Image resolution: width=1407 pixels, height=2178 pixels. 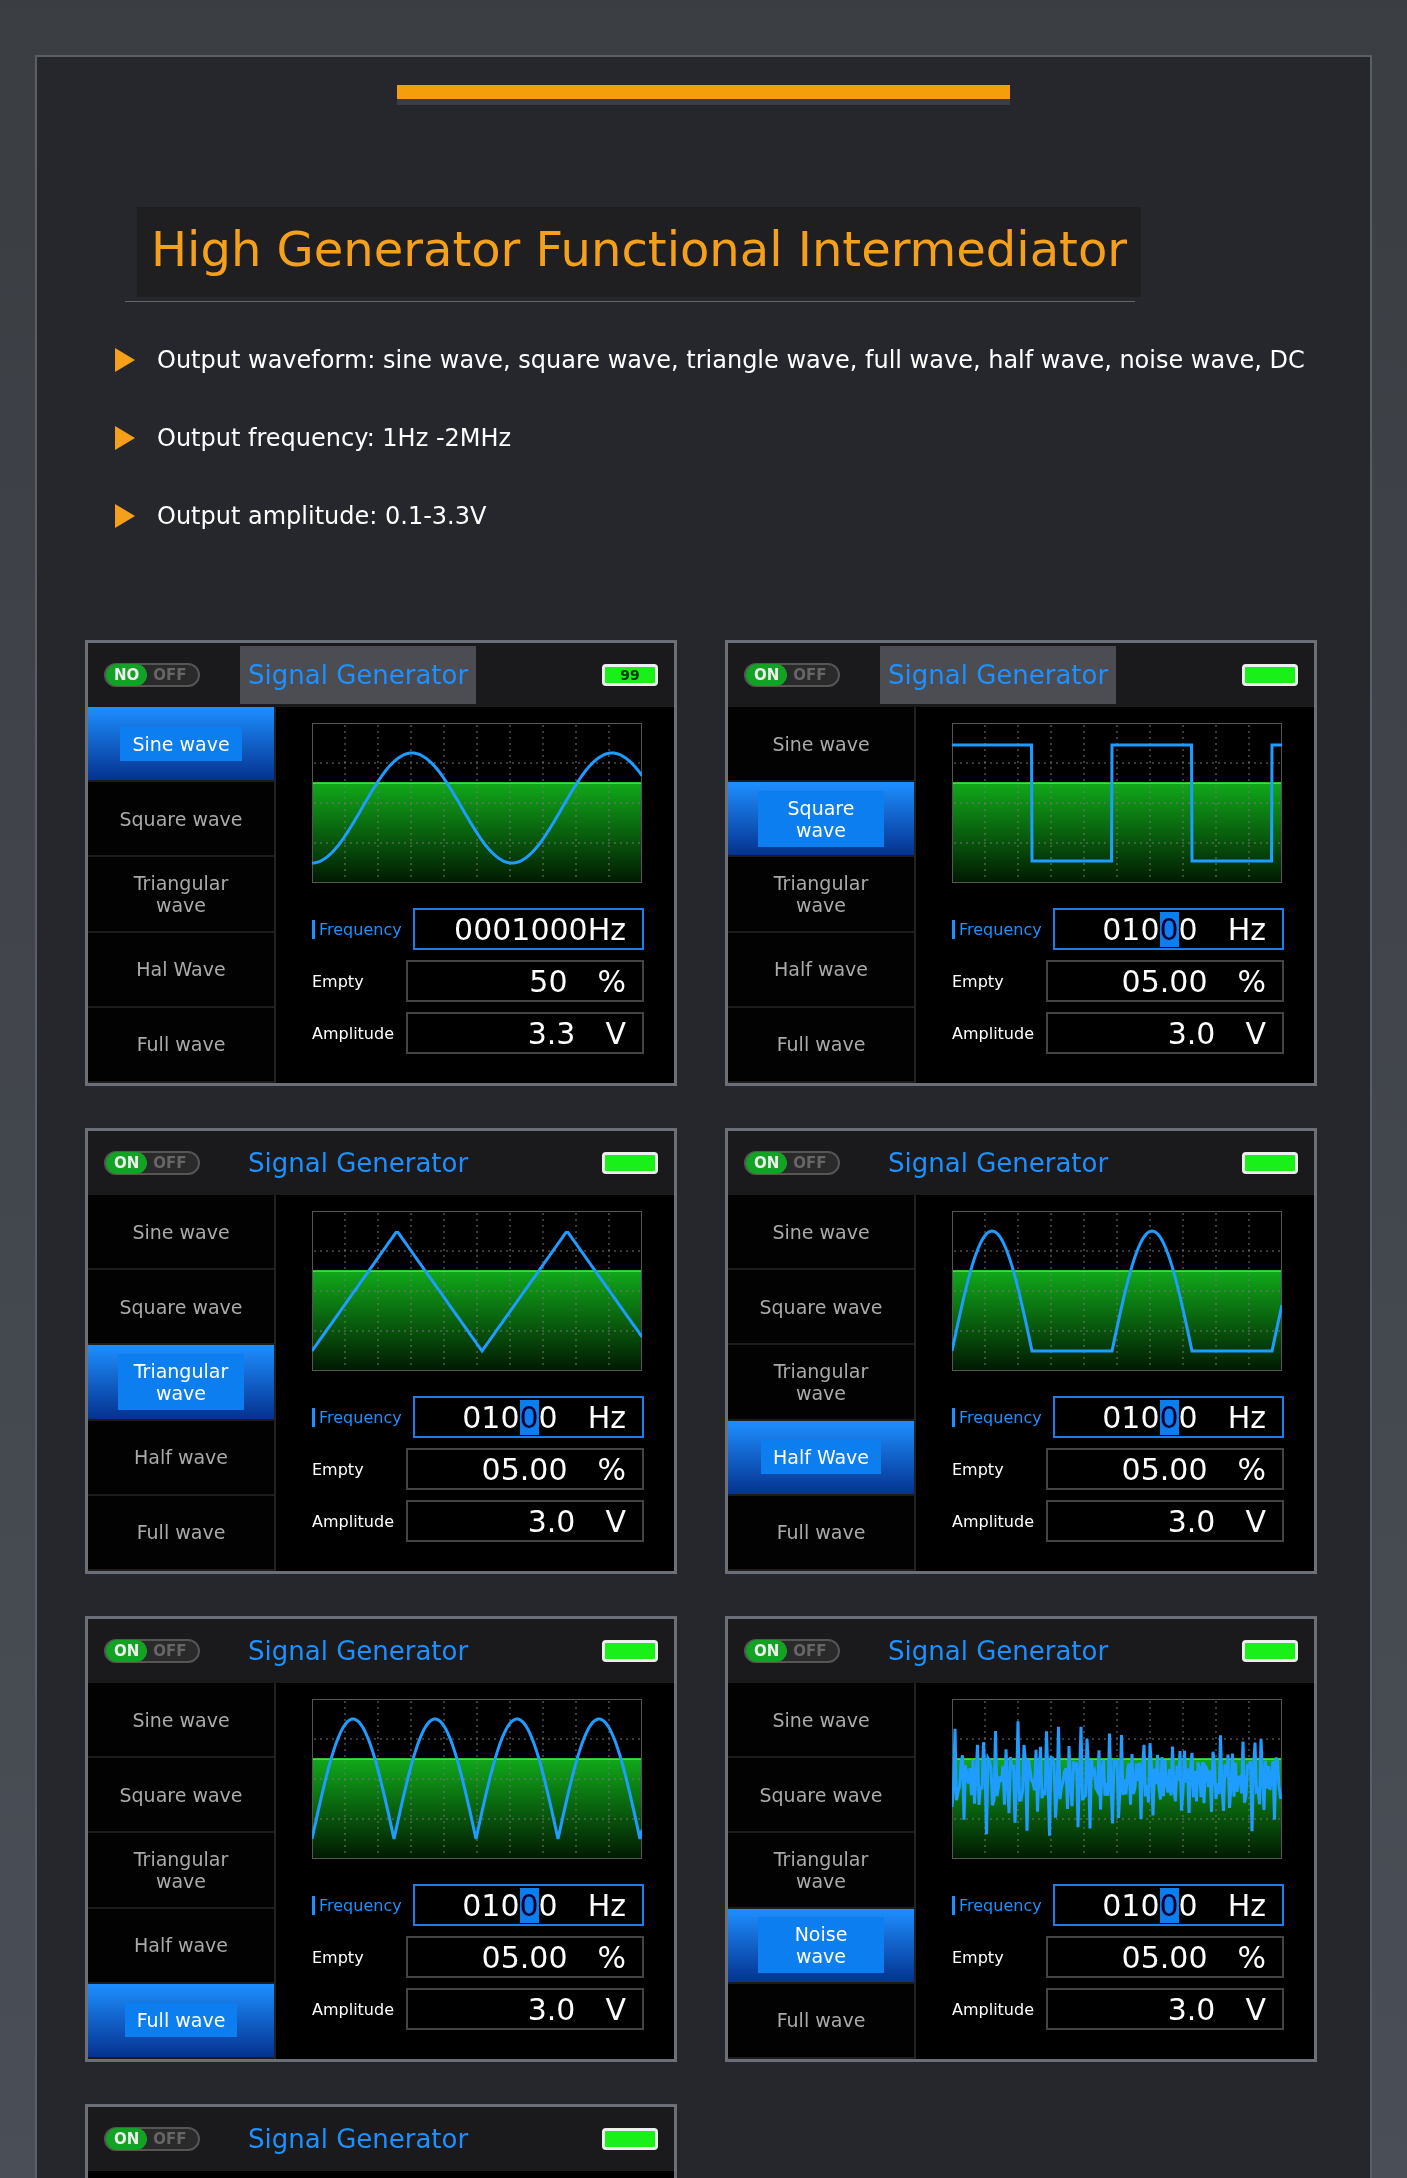 What do you see at coordinates (181, 1383) in the screenshot?
I see `waveform-menu-item: Triangular wave` at bounding box center [181, 1383].